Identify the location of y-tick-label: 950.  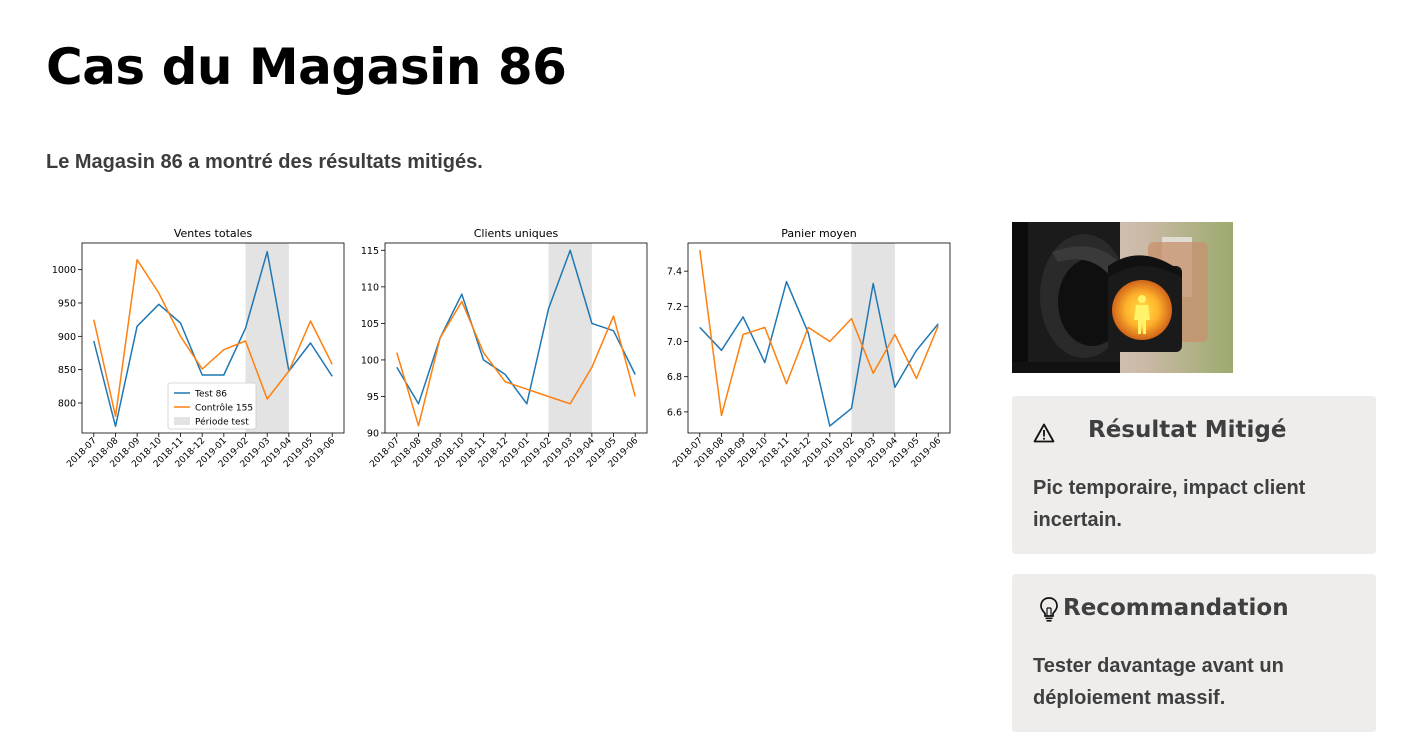
(67, 304).